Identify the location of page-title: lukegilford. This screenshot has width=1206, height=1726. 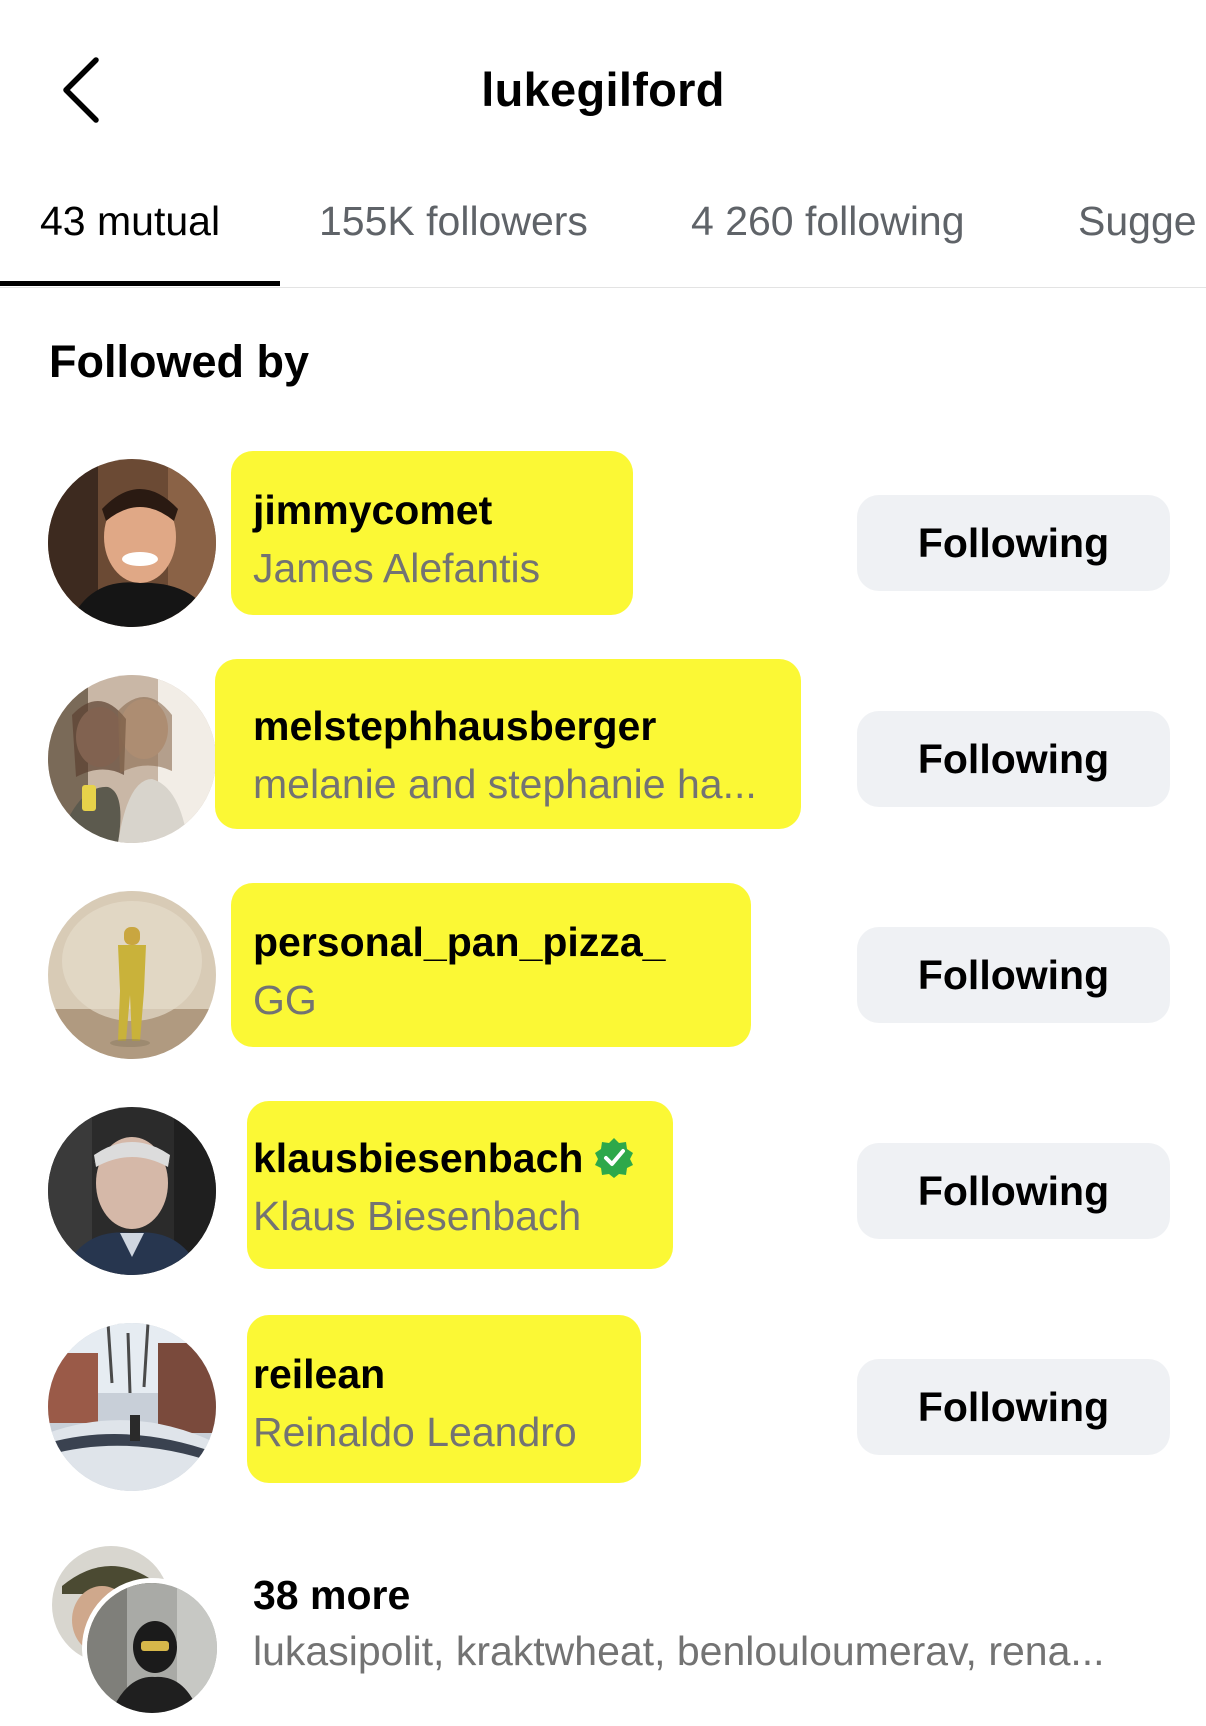
(603, 89).